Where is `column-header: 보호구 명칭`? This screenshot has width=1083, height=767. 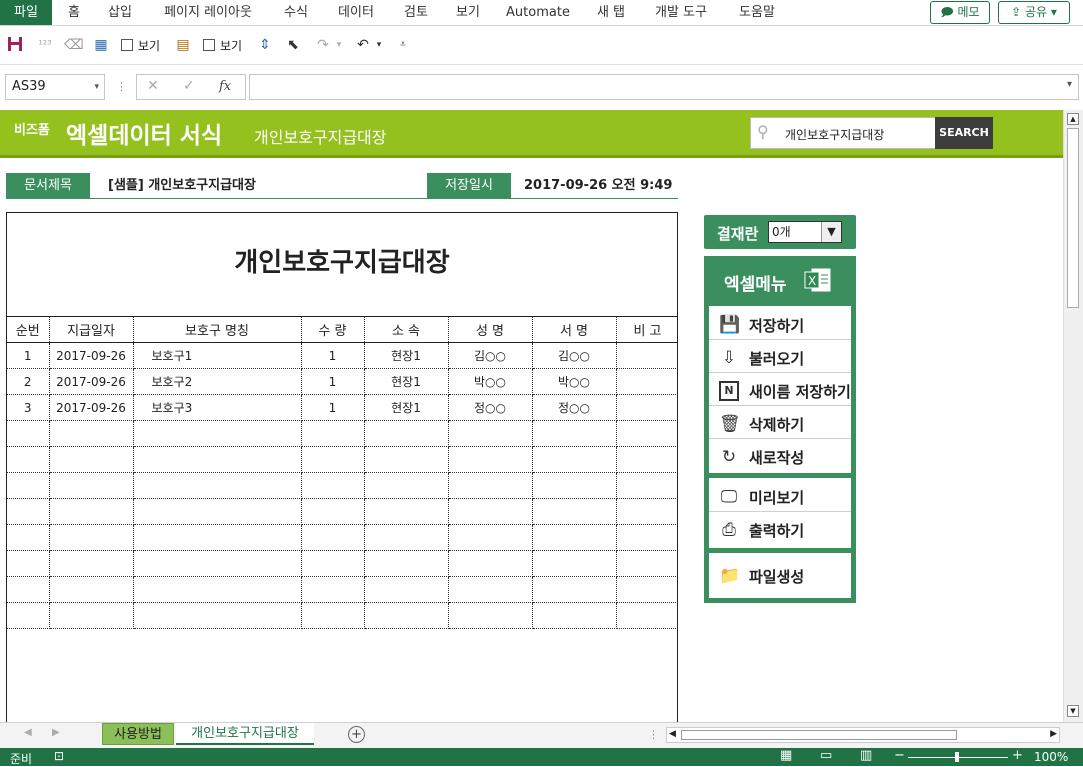
column-header: 보호구 명칭 is located at coordinates (217, 329).